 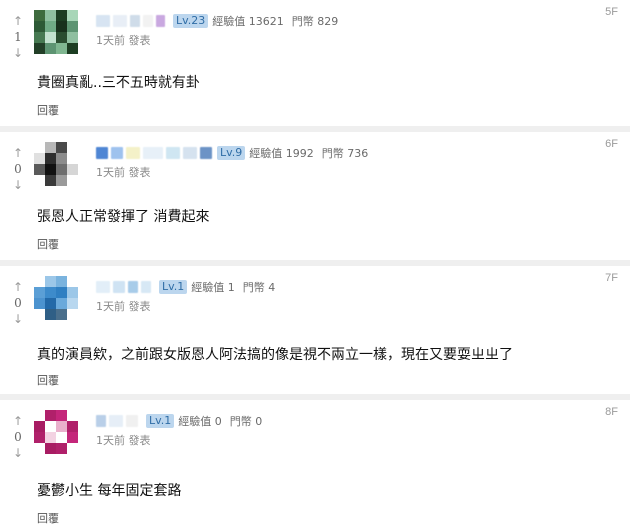 I want to click on coins-value: 門幣 736, so click(x=345, y=153).